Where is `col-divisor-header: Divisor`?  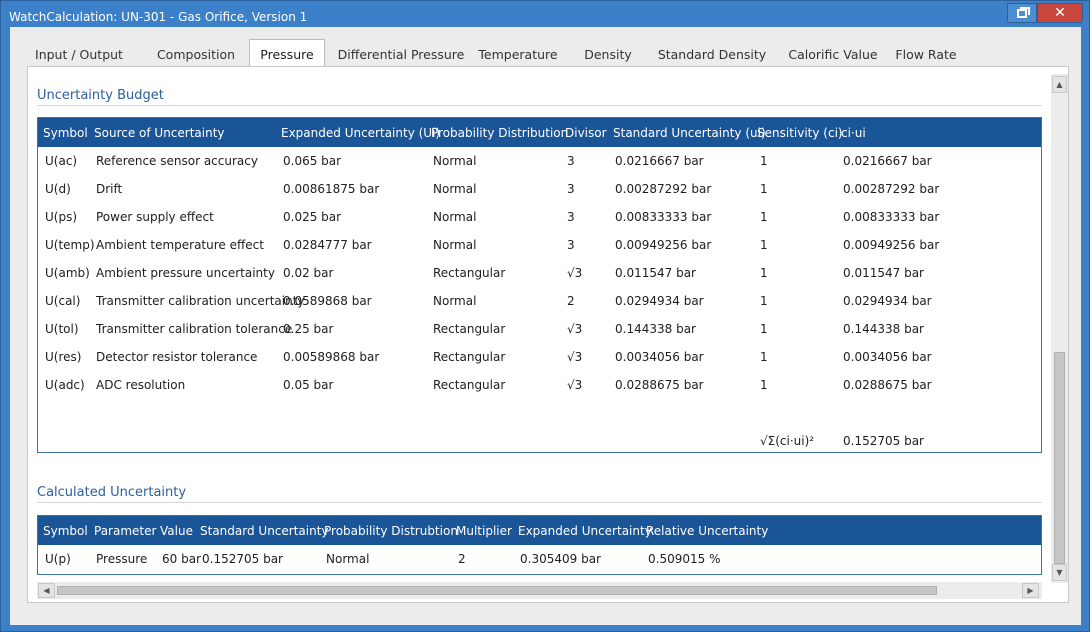
col-divisor-header: Divisor is located at coordinates (586, 133).